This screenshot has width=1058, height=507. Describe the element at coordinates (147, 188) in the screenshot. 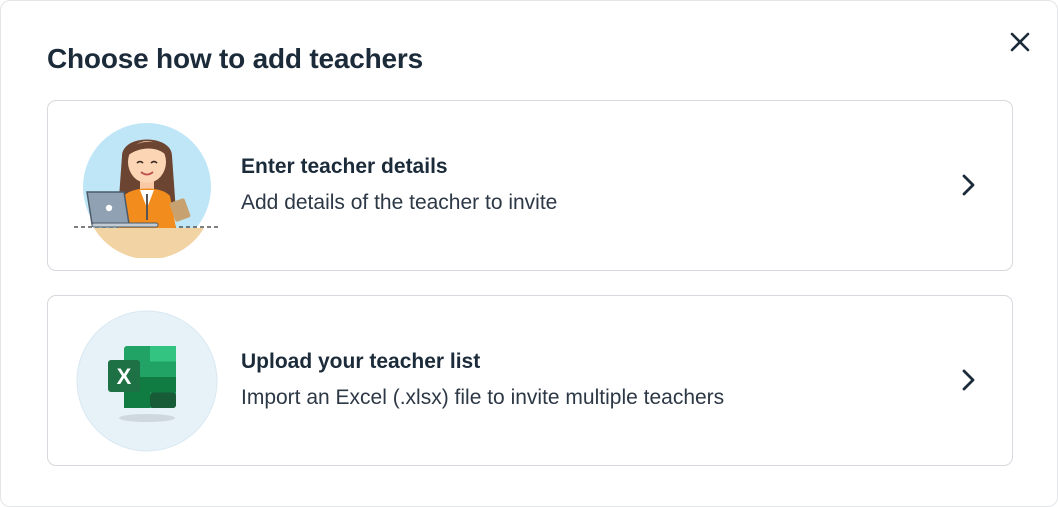

I see `teacher-at-laptop-illustration` at that location.